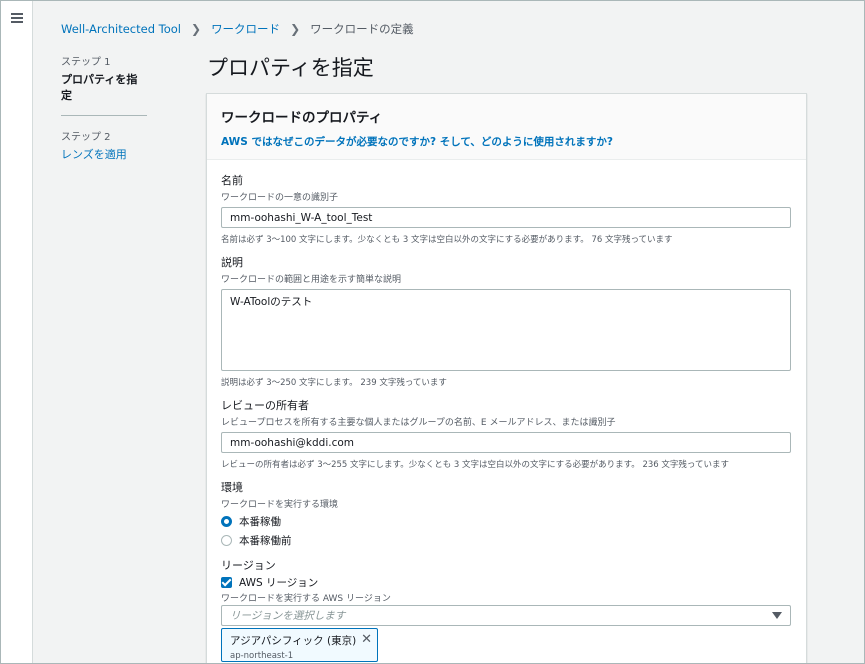  What do you see at coordinates (104, 154) in the screenshot?
I see `step-2-link: レンズを適用` at bounding box center [104, 154].